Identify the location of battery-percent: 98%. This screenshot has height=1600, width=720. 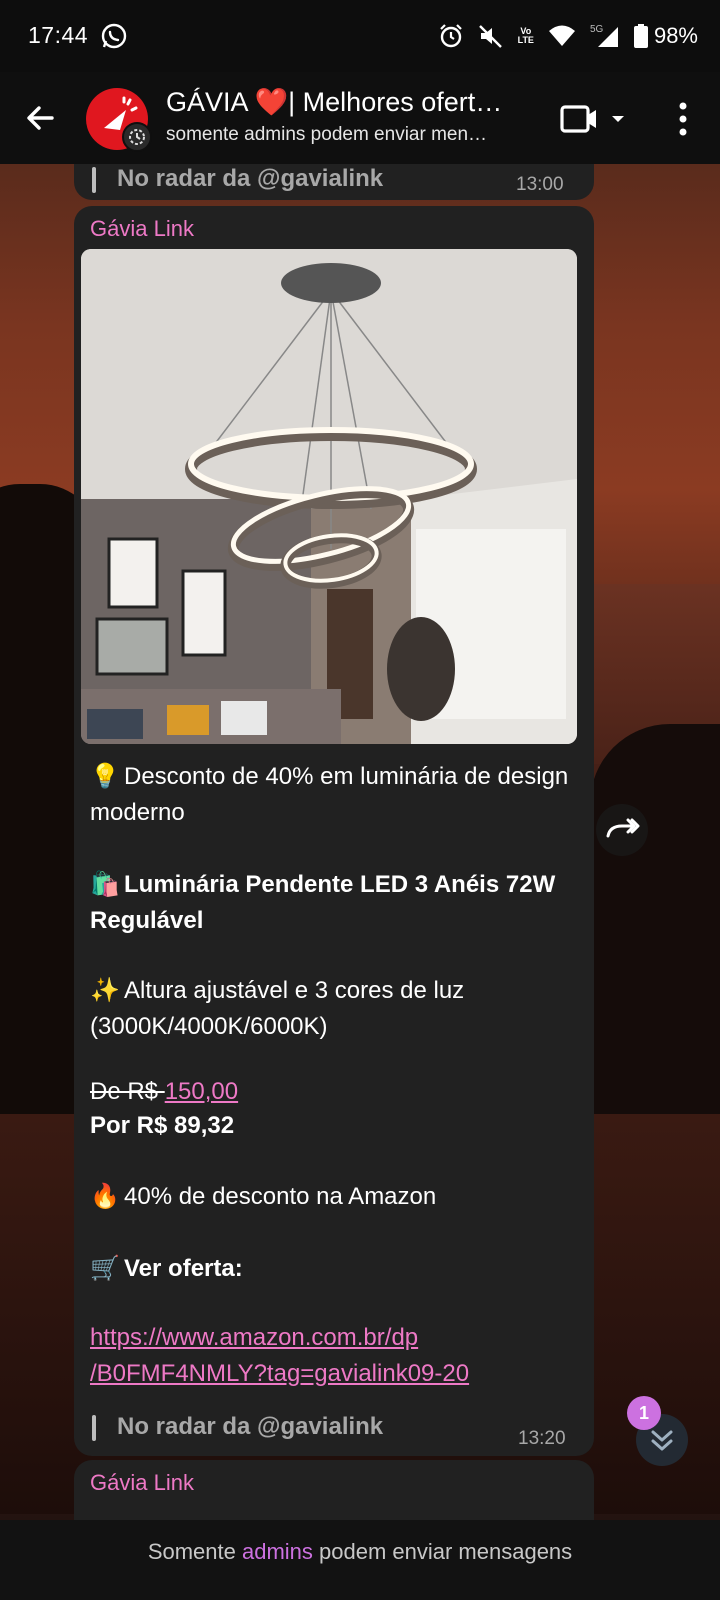
(675, 35).